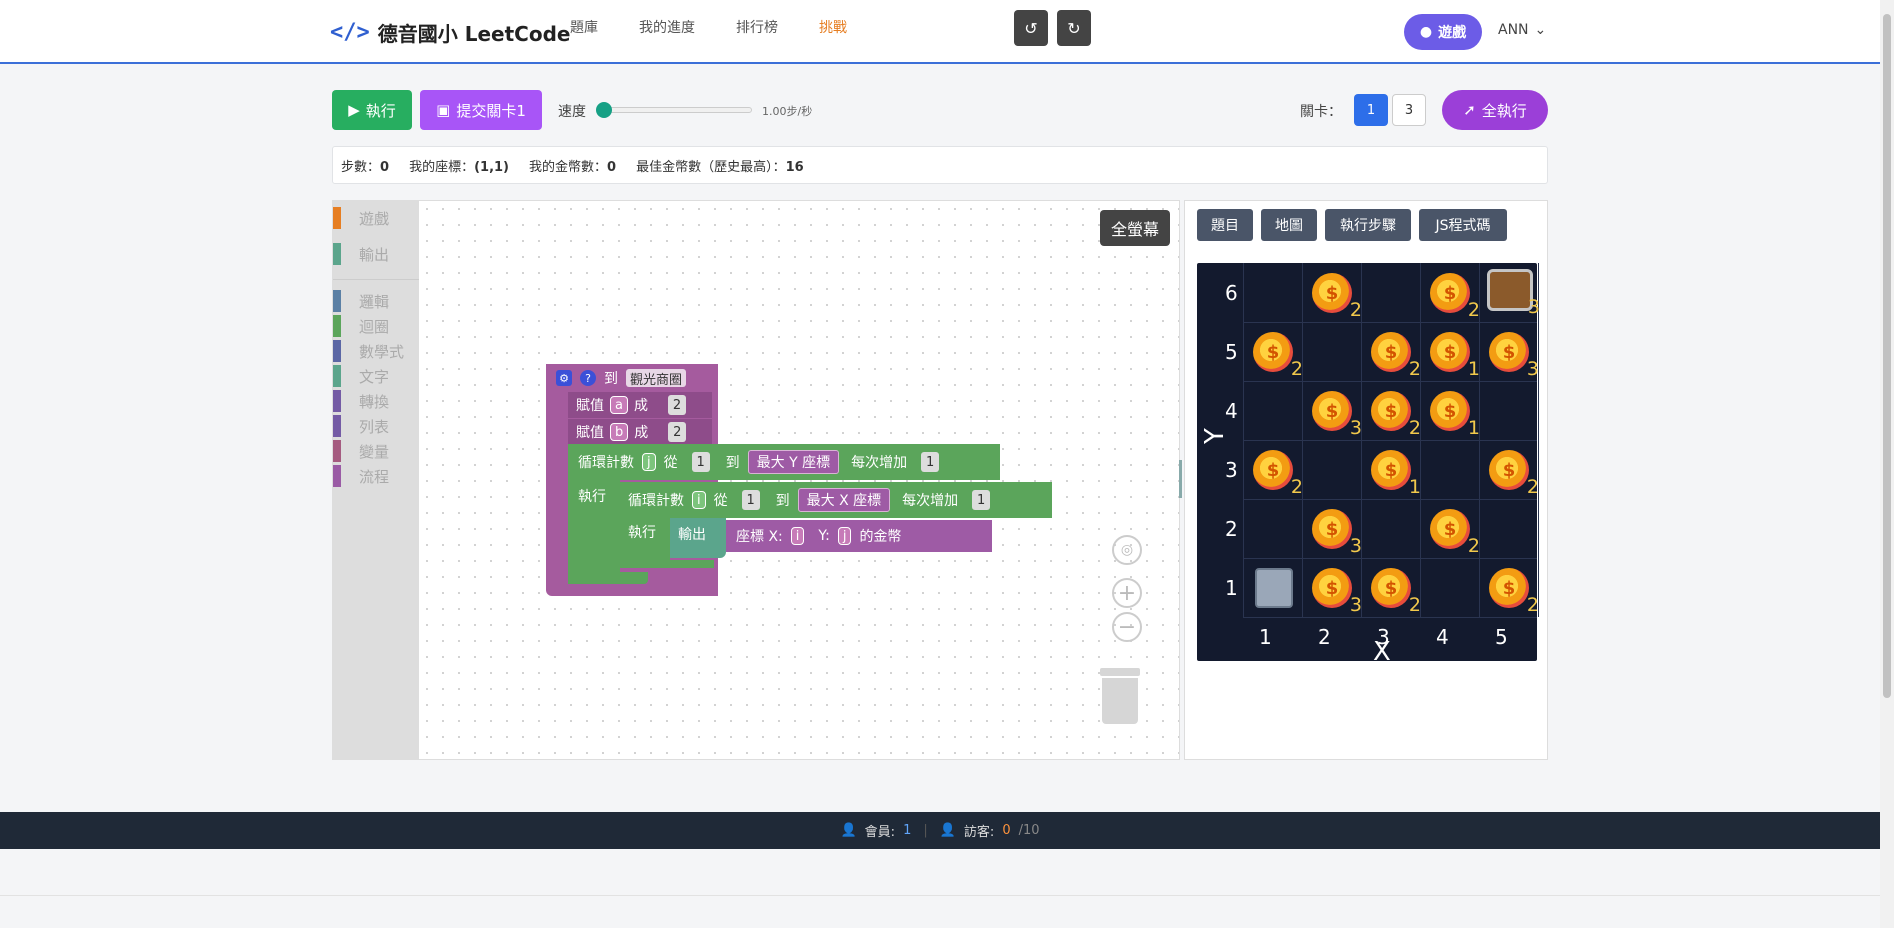 Image resolution: width=1894 pixels, height=928 pixels. Describe the element at coordinates (1504, 110) in the screenshot. I see `run-all-label: 全執行` at that location.